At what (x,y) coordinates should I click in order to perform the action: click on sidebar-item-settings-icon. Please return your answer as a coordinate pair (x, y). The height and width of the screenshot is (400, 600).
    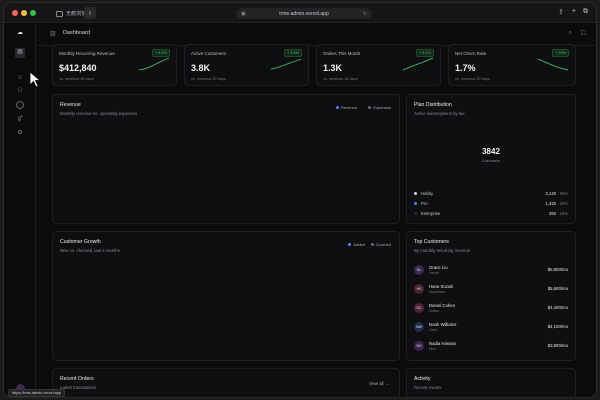
    Looking at the image, I should click on (20, 105).